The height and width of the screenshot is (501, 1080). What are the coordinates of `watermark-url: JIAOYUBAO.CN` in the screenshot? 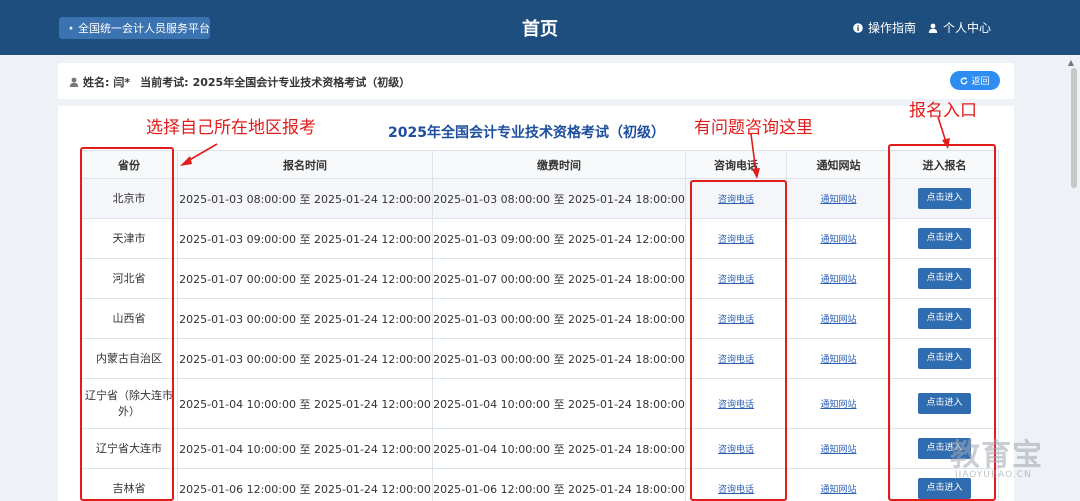 It's located at (993, 475).